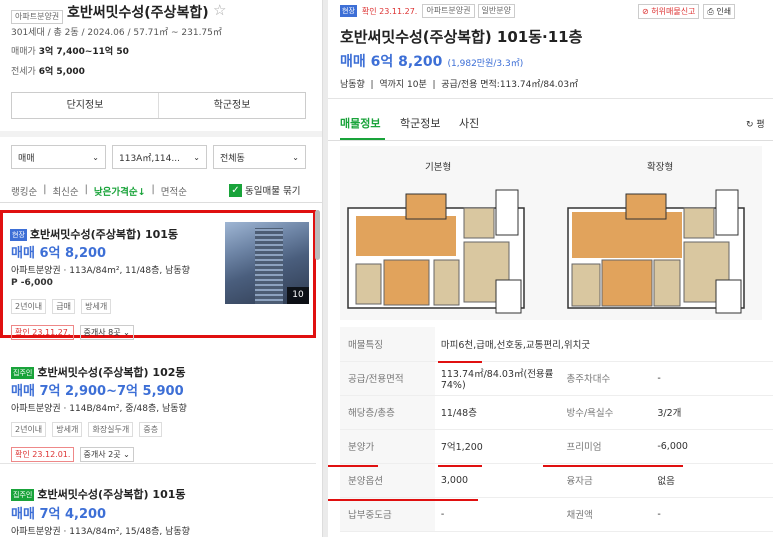  I want to click on sort-area: 면적순, so click(174, 191).